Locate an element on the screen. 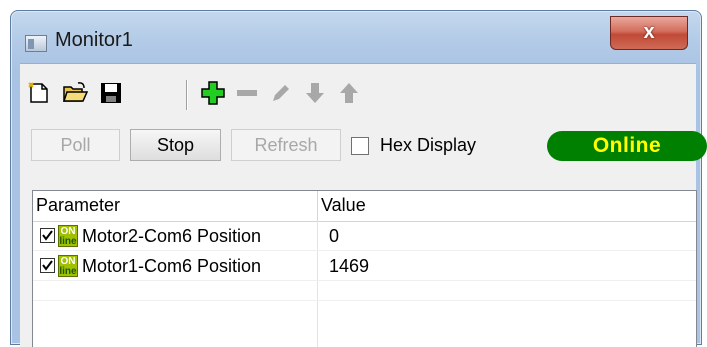 This screenshot has width=707, height=347. open-folder-icon is located at coordinates (75, 92).